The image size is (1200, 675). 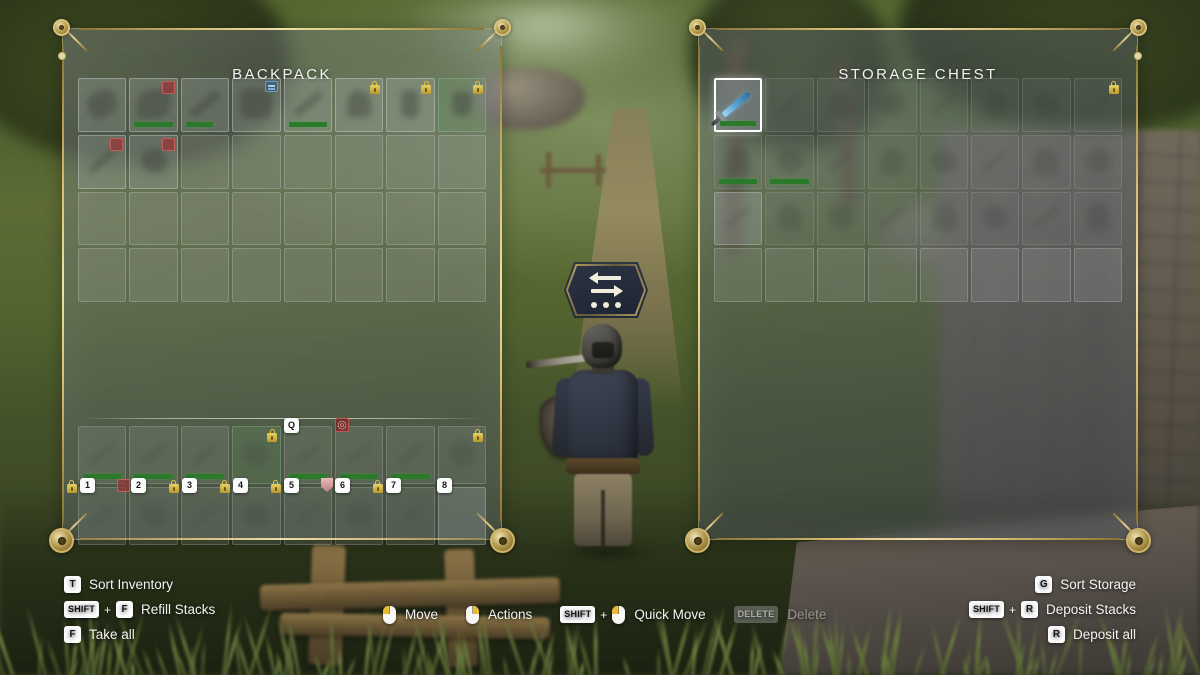 I want to click on character-belt, so click(x=603, y=466).